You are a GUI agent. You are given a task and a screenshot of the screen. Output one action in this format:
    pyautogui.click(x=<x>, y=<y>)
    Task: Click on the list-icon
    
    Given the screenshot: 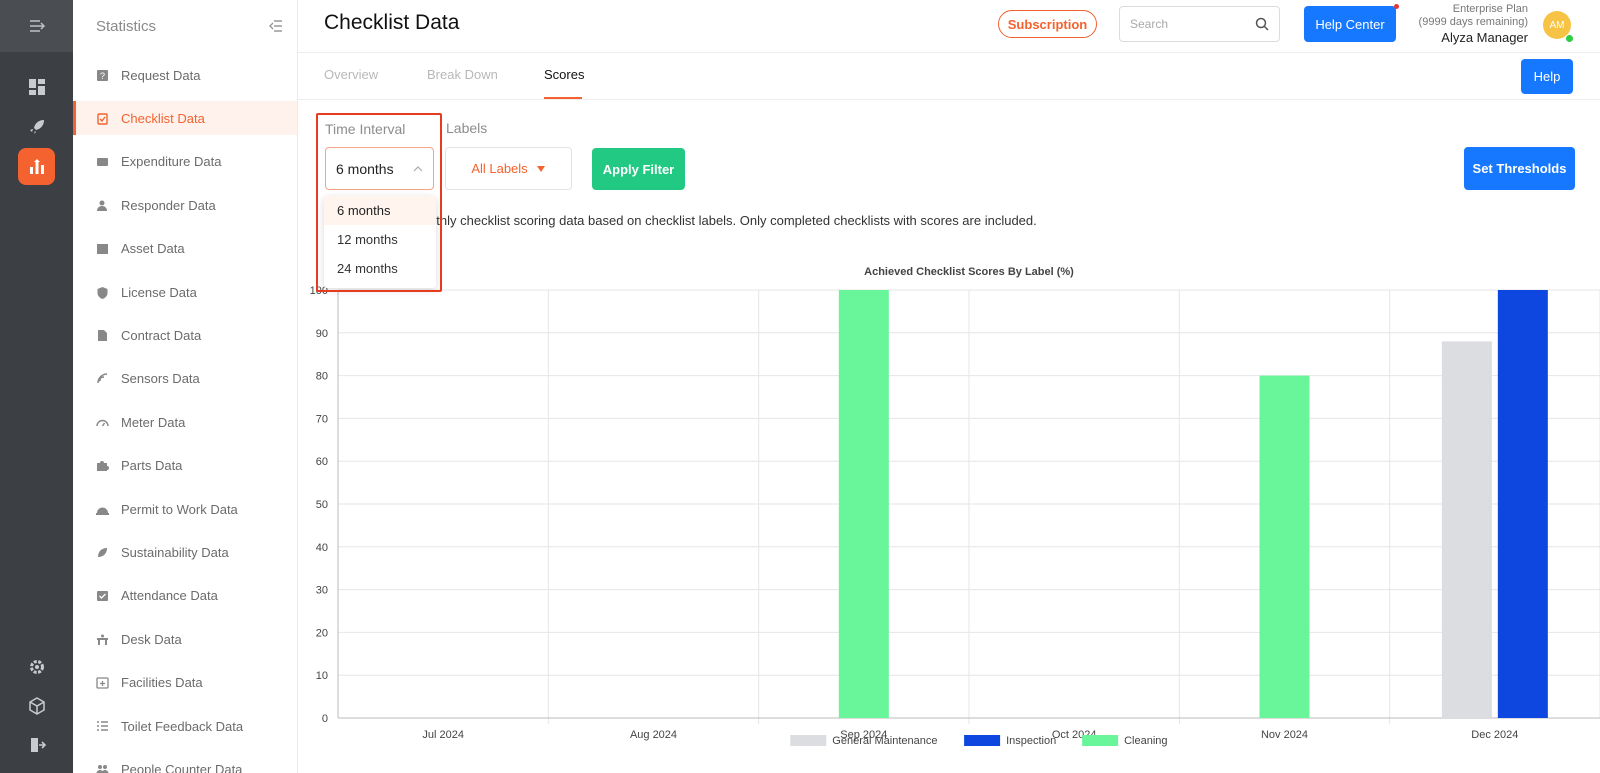 What is the action you would take?
    pyautogui.click(x=102, y=726)
    